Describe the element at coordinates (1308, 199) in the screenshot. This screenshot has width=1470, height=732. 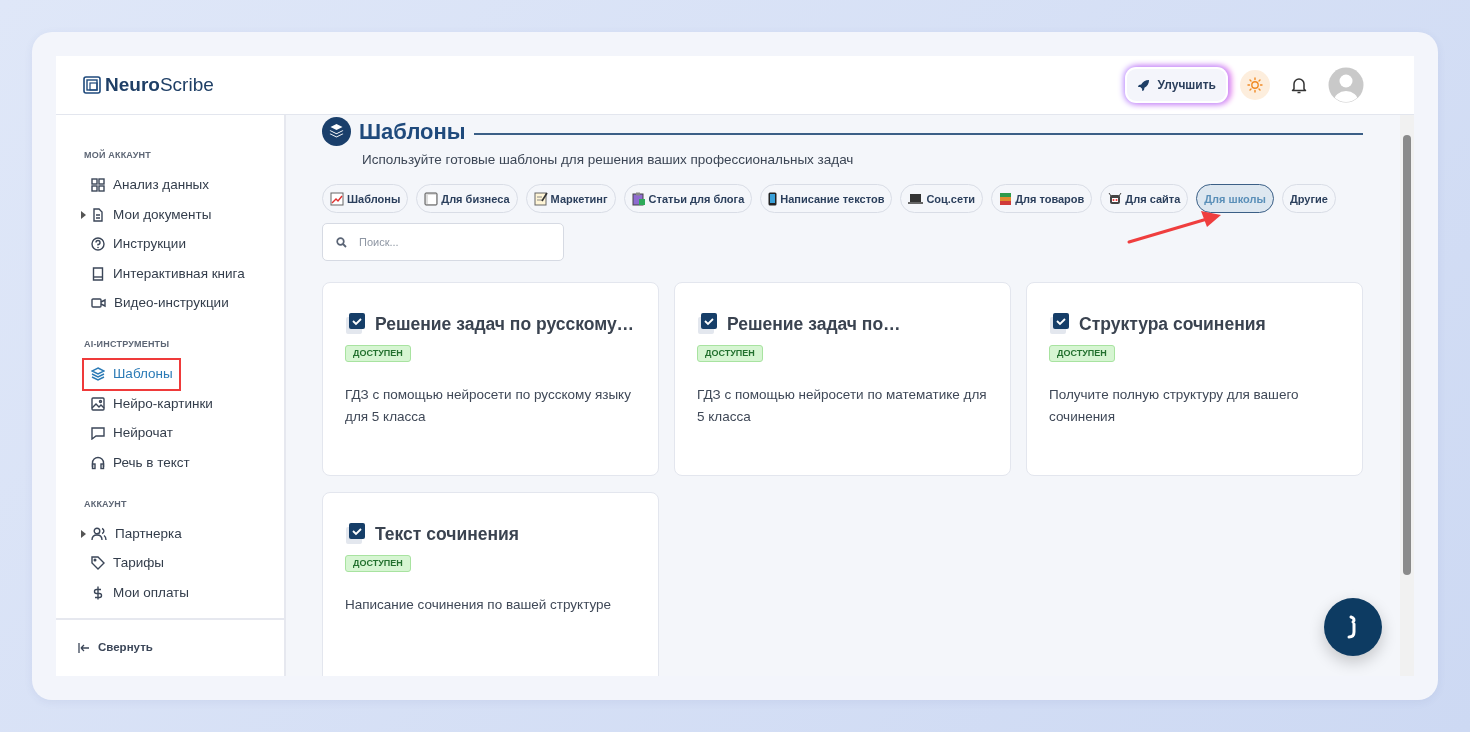
I see `filter-chip: Другие` at that location.